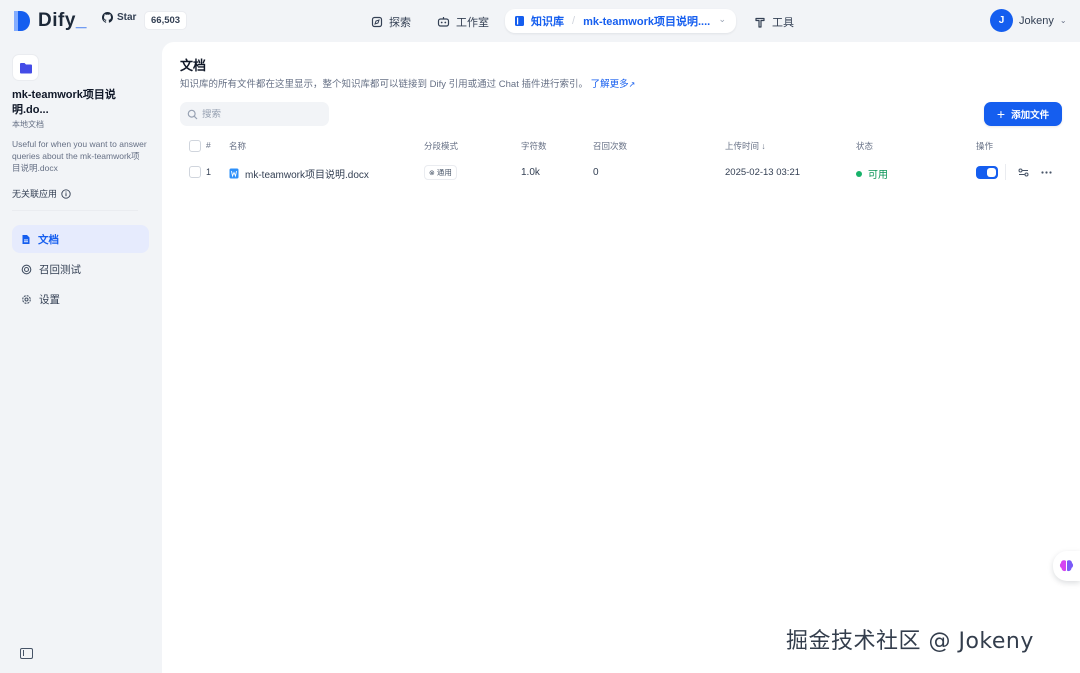 The image size is (1080, 673). What do you see at coordinates (26, 239) in the screenshot?
I see `document-icon` at bounding box center [26, 239].